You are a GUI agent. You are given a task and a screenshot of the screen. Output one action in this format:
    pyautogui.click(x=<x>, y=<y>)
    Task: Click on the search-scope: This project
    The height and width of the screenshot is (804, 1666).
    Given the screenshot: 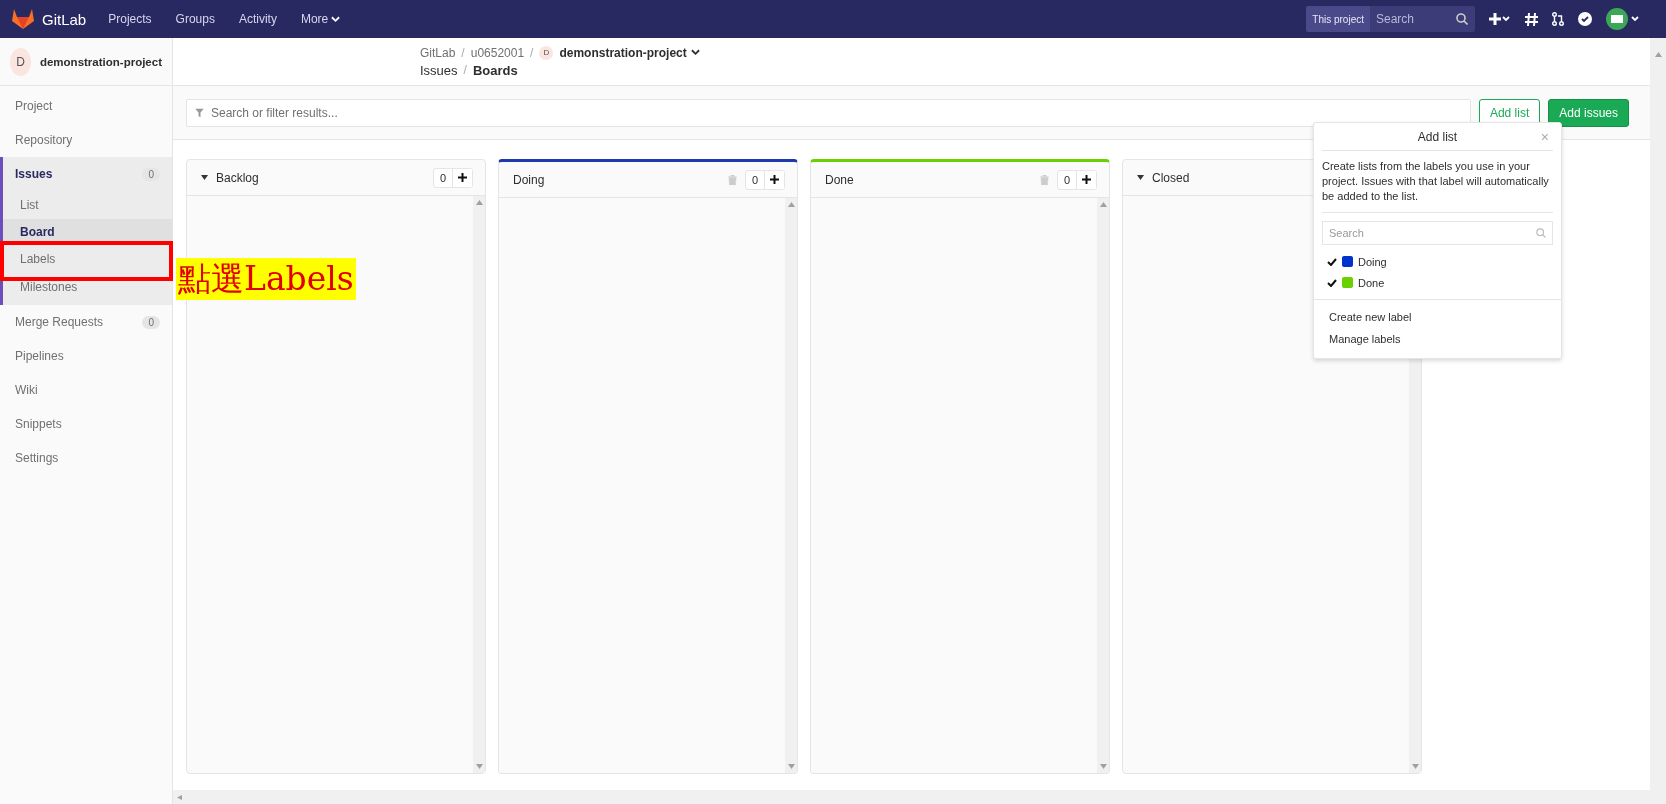 What is the action you would take?
    pyautogui.click(x=1338, y=19)
    